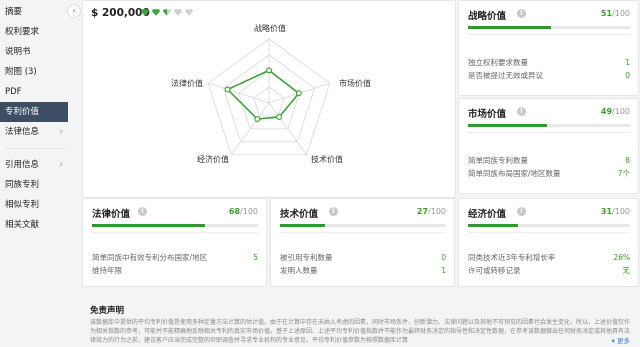 This screenshot has width=640, height=347. I want to click on card-title: 市场价值, so click(487, 114).